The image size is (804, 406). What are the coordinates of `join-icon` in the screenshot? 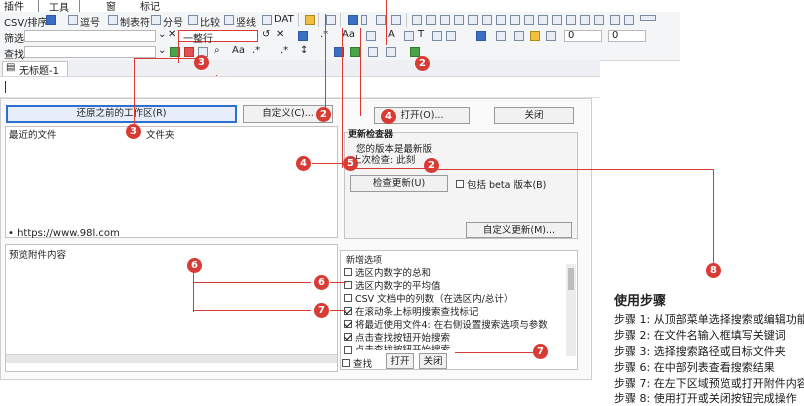 It's located at (557, 20).